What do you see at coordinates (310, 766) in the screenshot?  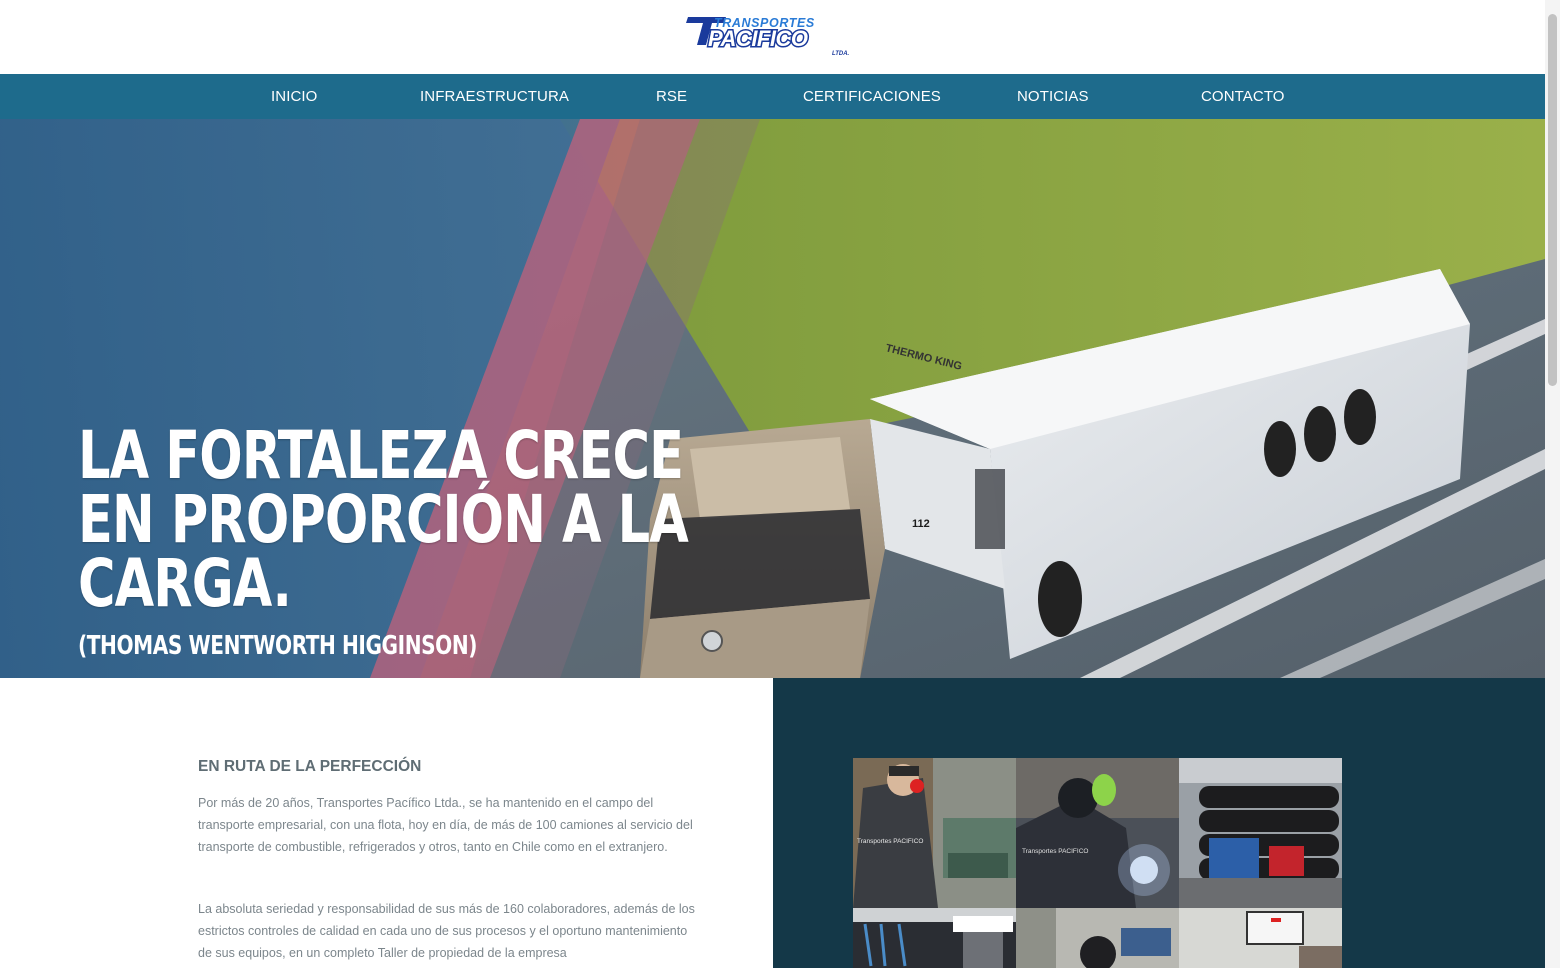 I see `about-title: EN RUTA DE LA PERFECCIÓN` at bounding box center [310, 766].